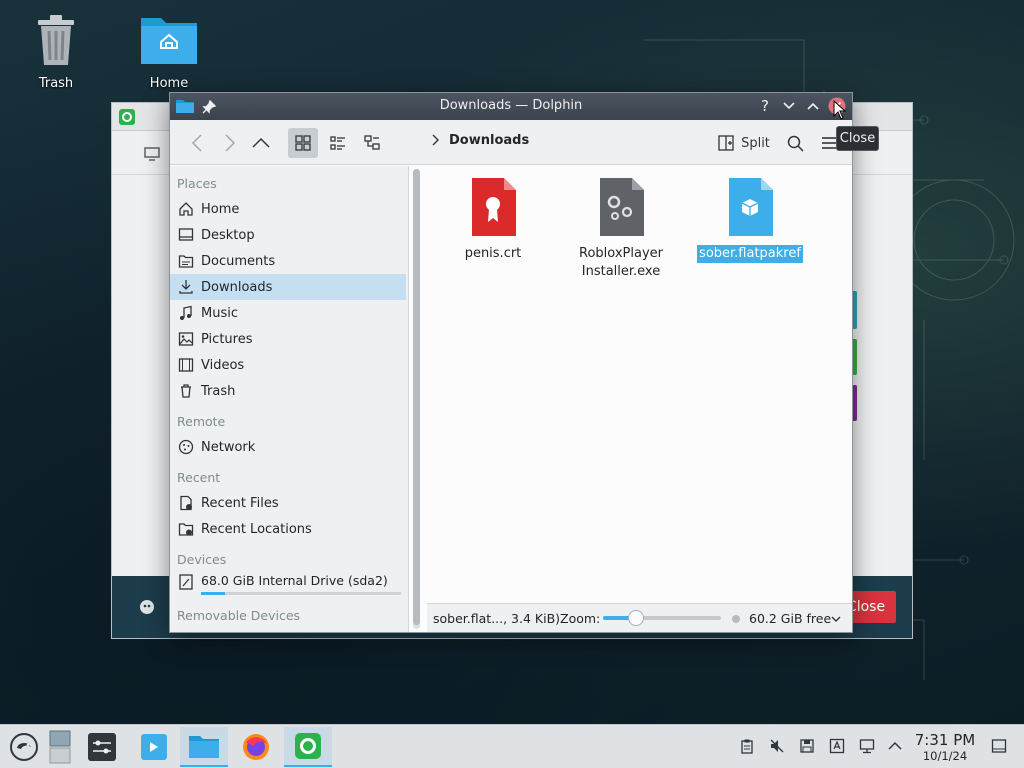  I want to click on updates-icon, so click(837, 746).